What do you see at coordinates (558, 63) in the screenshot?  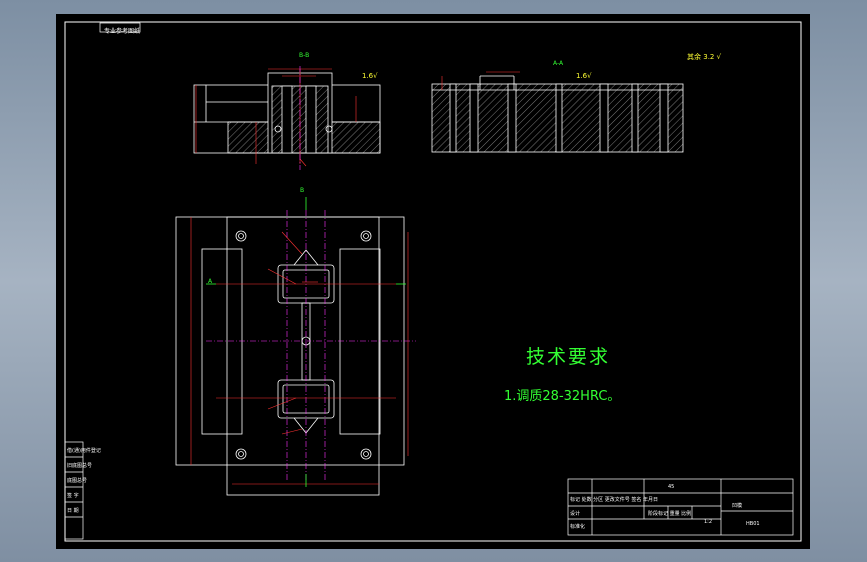 I see `section-label-right: A-A` at bounding box center [558, 63].